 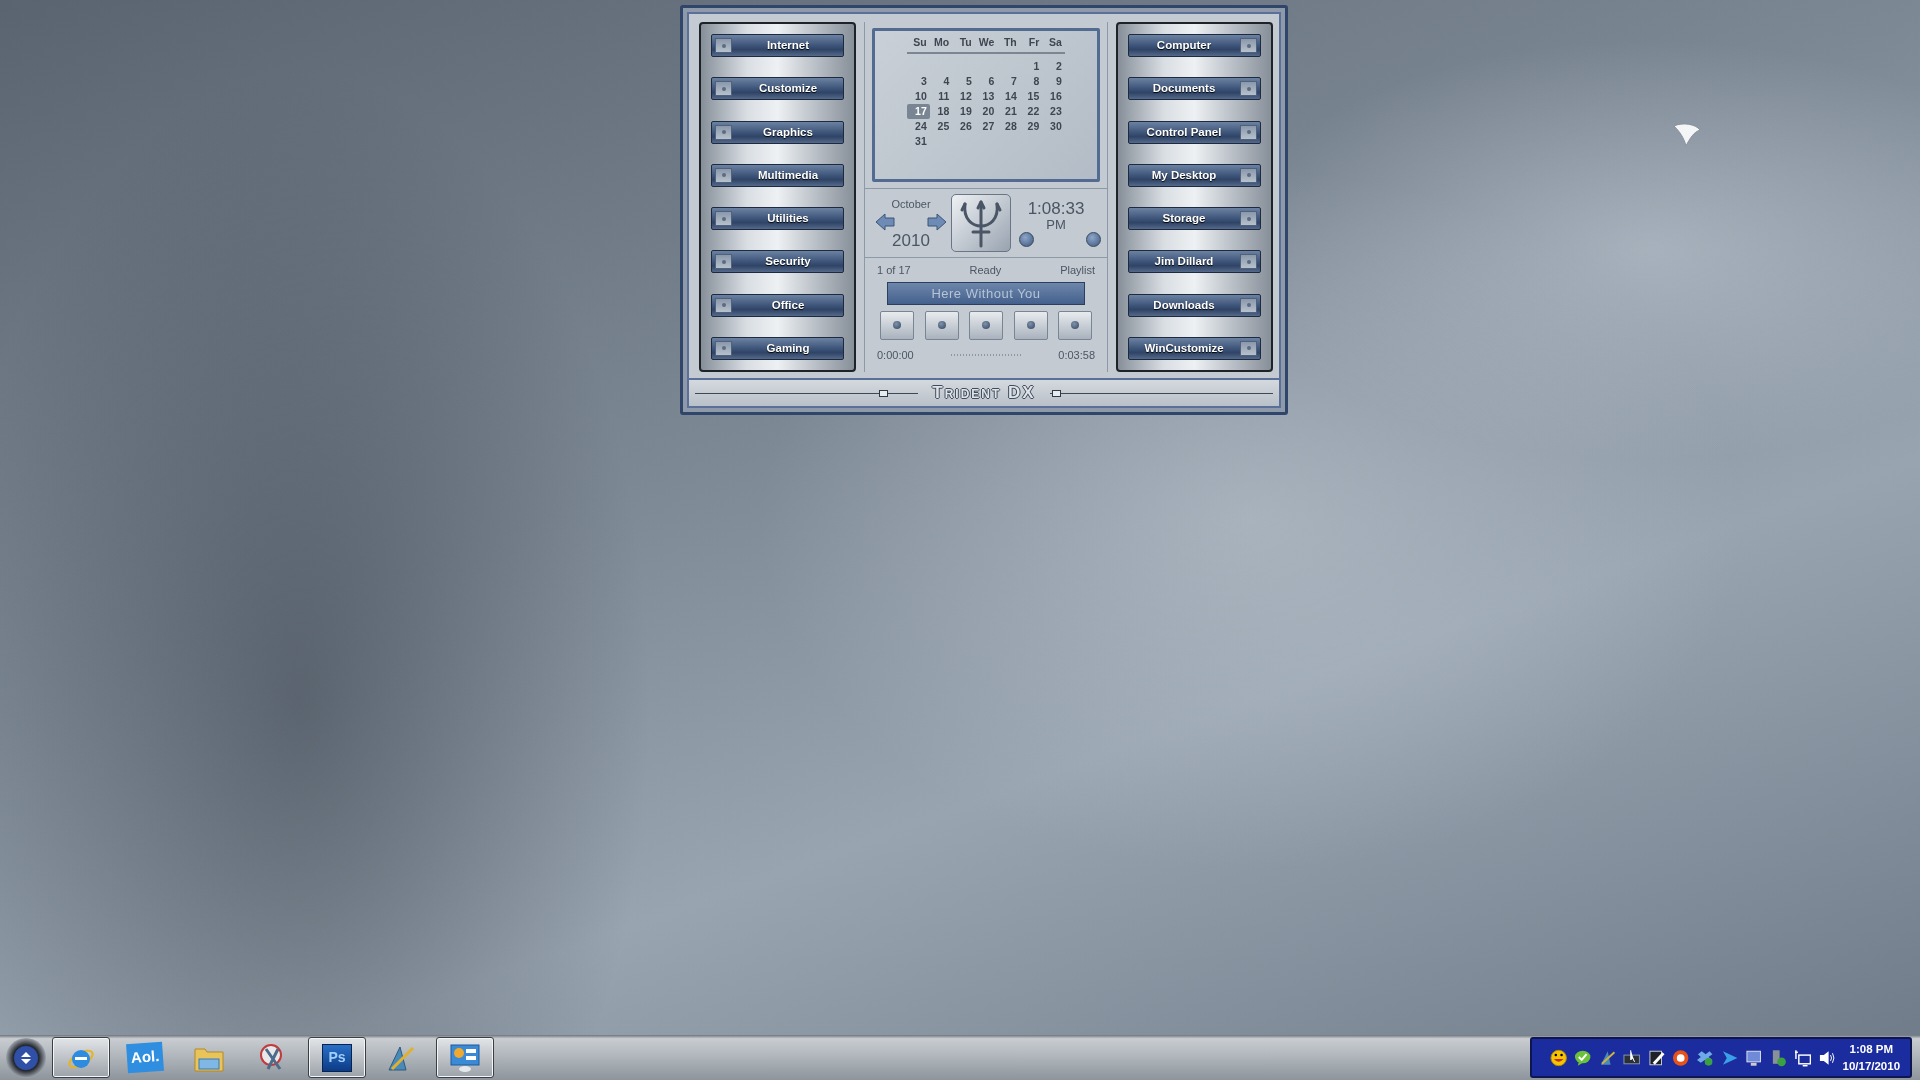 What do you see at coordinates (1056, 225) in the screenshot?
I see `clock-period: PM` at bounding box center [1056, 225].